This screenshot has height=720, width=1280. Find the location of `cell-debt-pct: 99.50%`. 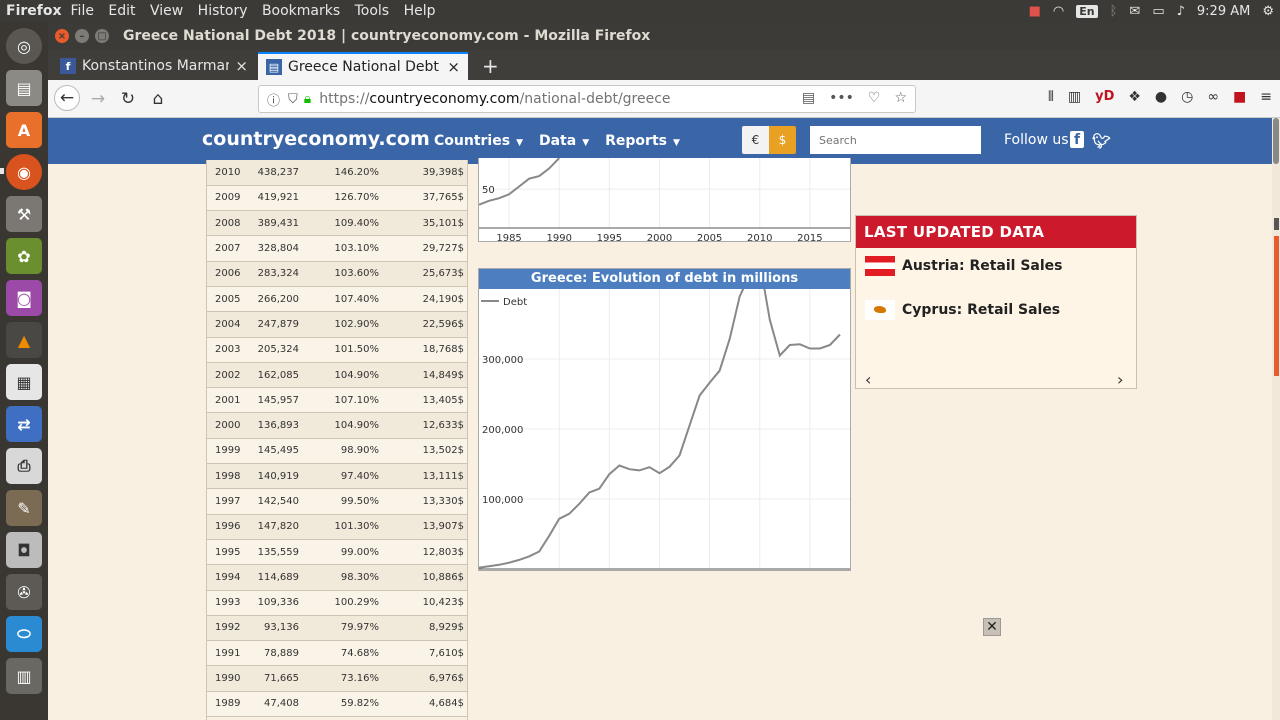

cell-debt-pct: 99.50% is located at coordinates (339, 501).